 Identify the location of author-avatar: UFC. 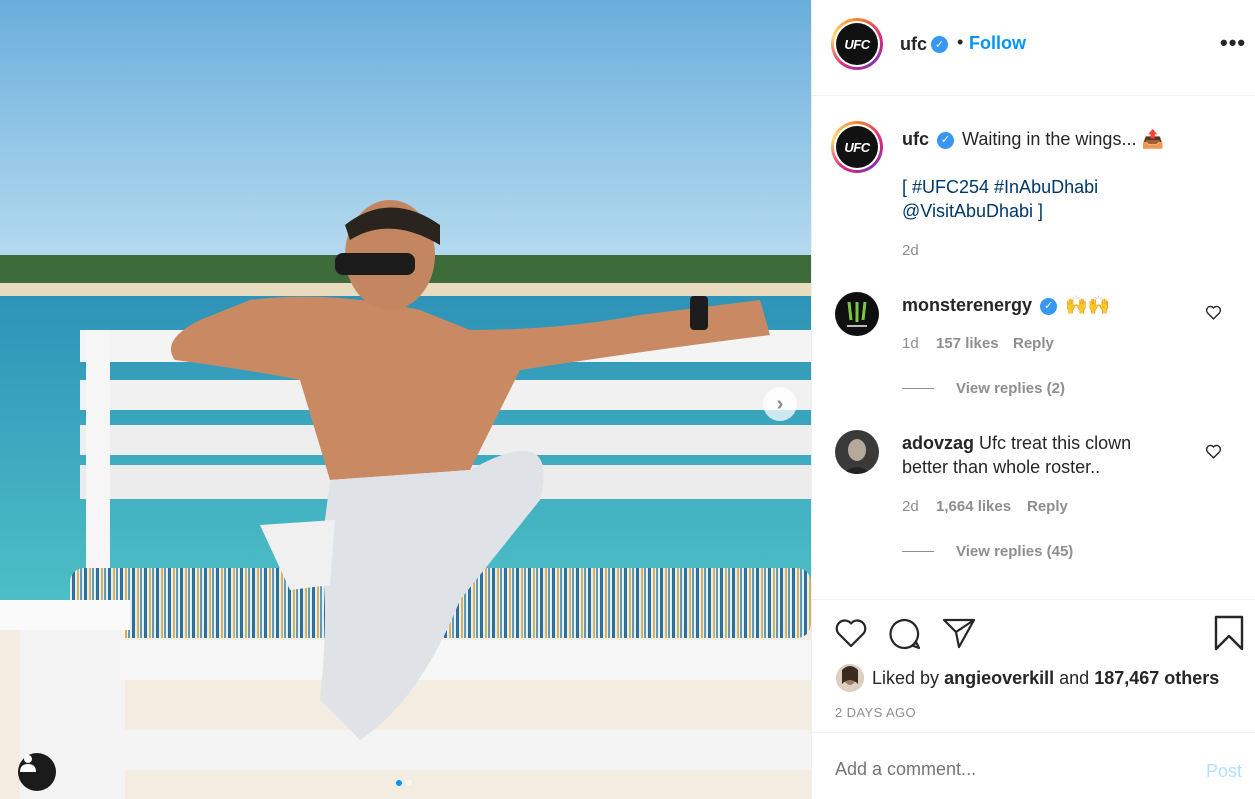
(857, 44).